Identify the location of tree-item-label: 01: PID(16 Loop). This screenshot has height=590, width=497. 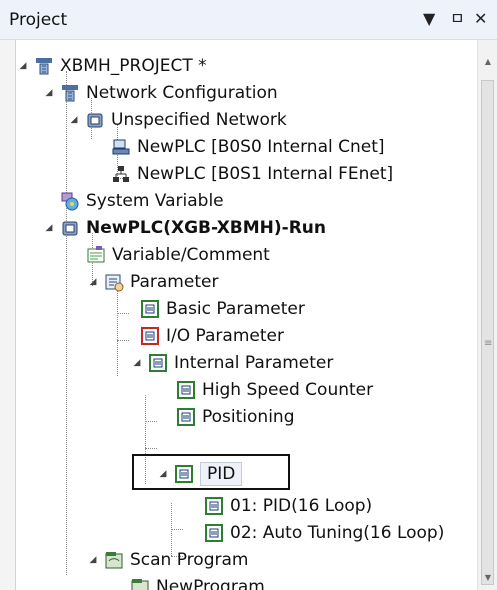
(301, 505).